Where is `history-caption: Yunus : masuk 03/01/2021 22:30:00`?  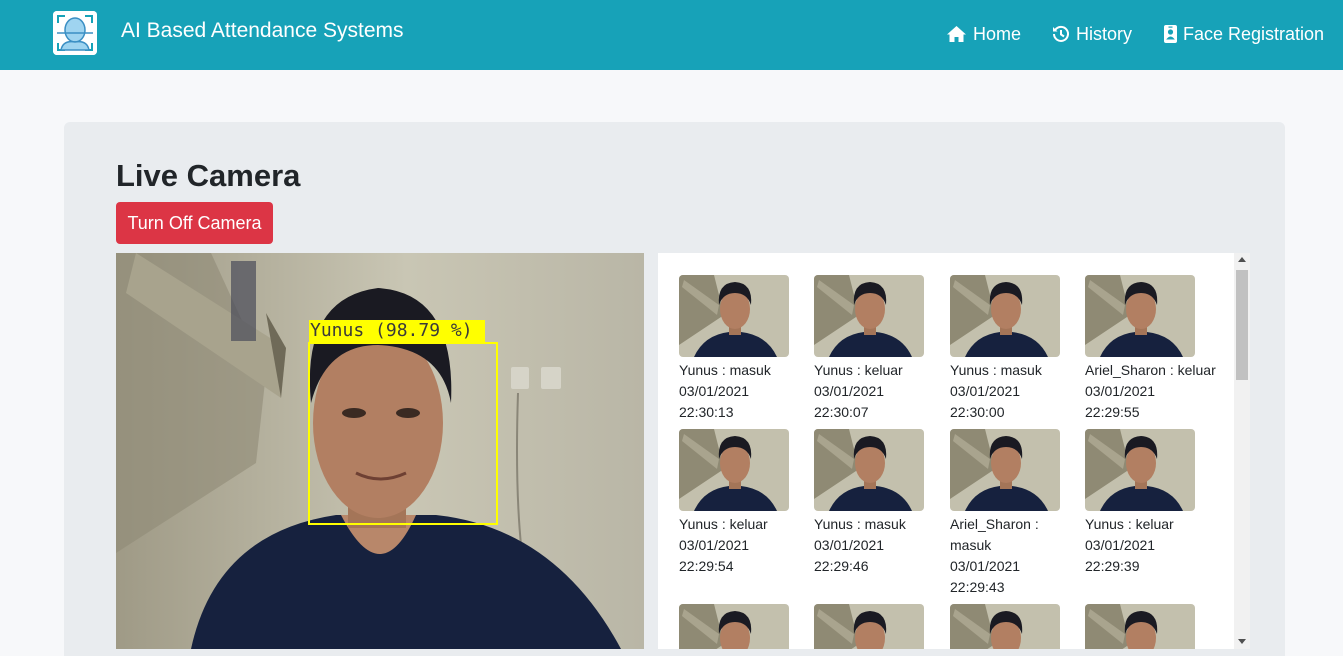
history-caption: Yunus : masuk 03/01/2021 22:30:00 is located at coordinates (1015, 391).